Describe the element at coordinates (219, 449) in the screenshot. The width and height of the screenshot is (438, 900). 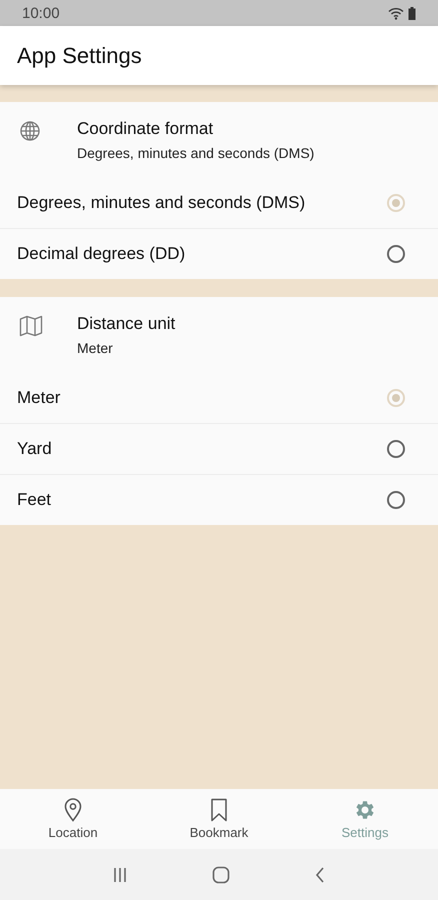
I see `option-row: Yard` at that location.